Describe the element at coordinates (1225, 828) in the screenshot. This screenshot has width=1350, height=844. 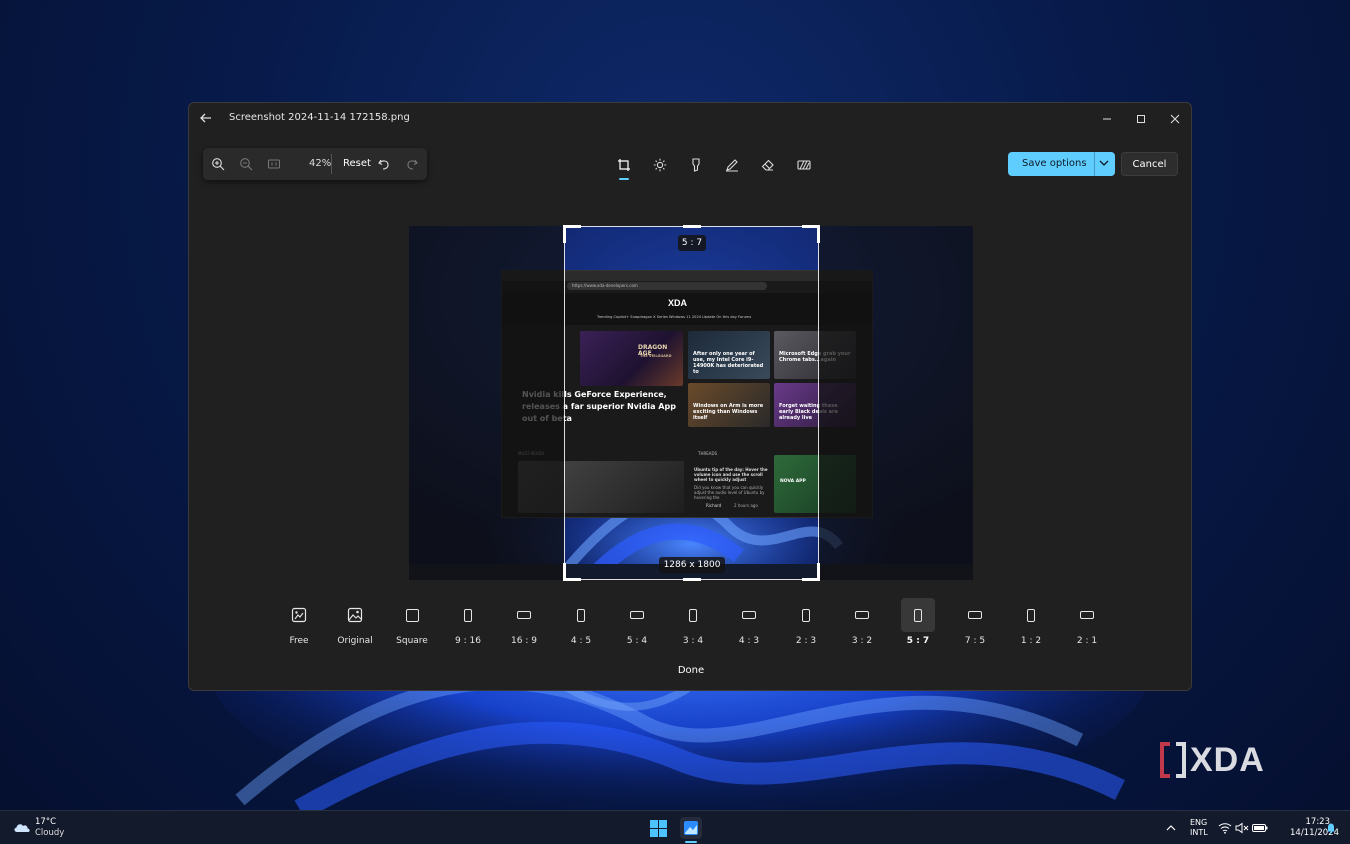
I see `wifi-icon` at that location.